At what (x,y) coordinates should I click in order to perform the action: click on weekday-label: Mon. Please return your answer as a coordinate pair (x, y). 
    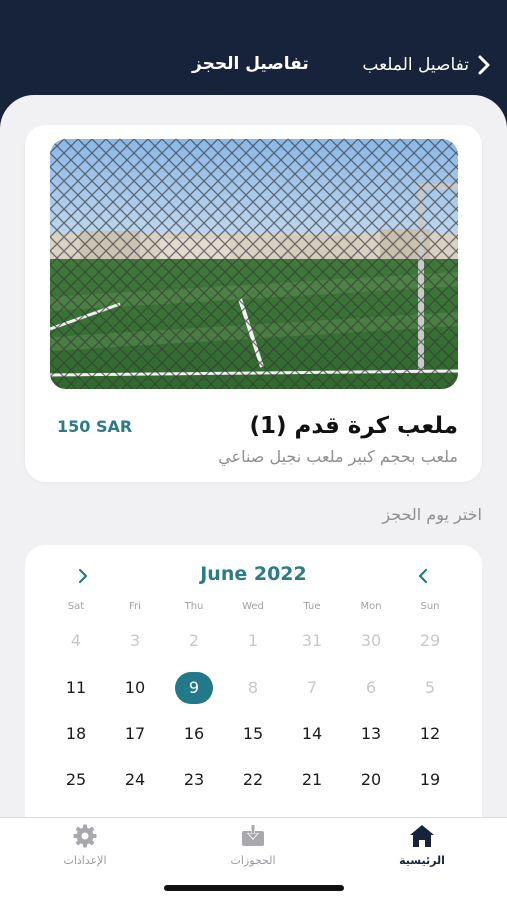
    Looking at the image, I should click on (371, 606).